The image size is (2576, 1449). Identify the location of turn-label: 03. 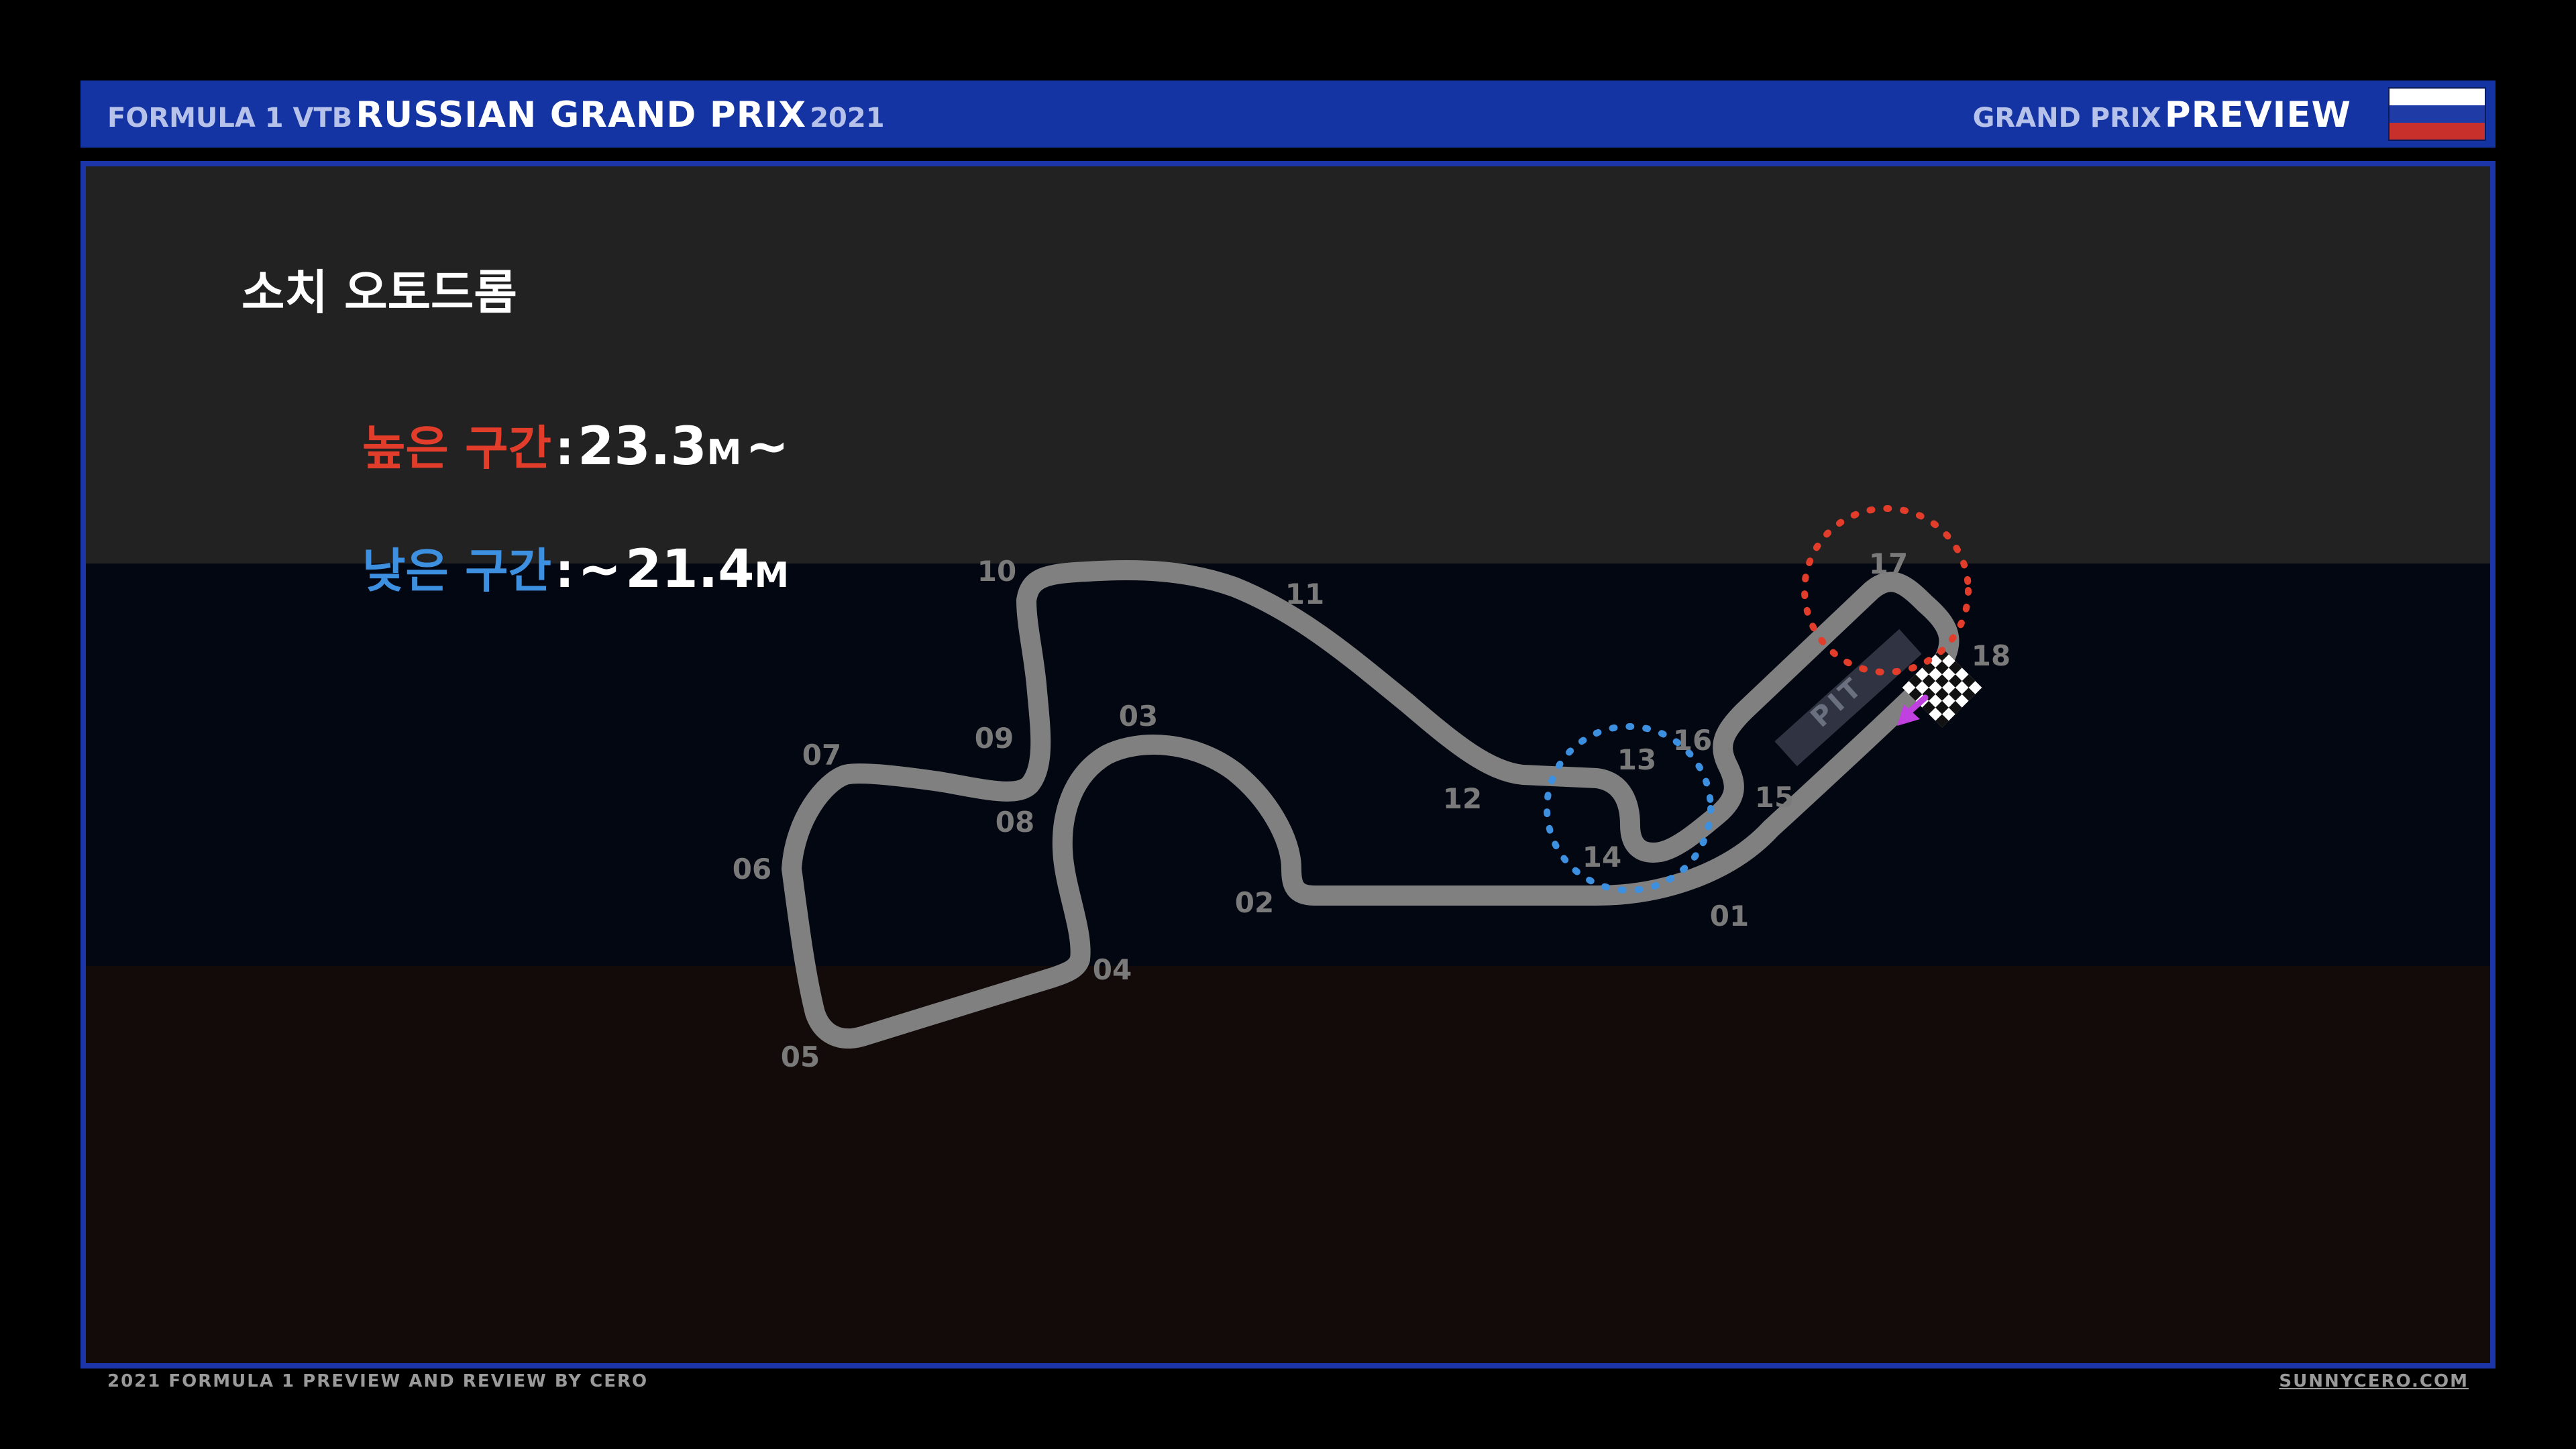
(1138, 716).